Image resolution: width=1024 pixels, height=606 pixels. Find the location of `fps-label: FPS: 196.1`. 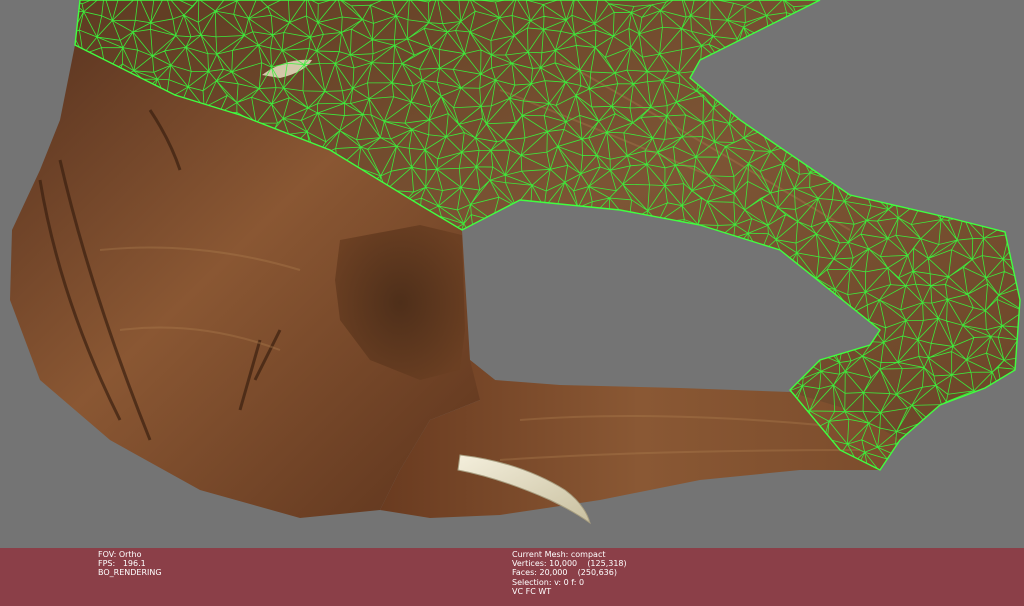

fps-label: FPS: 196.1 is located at coordinates (122, 564).